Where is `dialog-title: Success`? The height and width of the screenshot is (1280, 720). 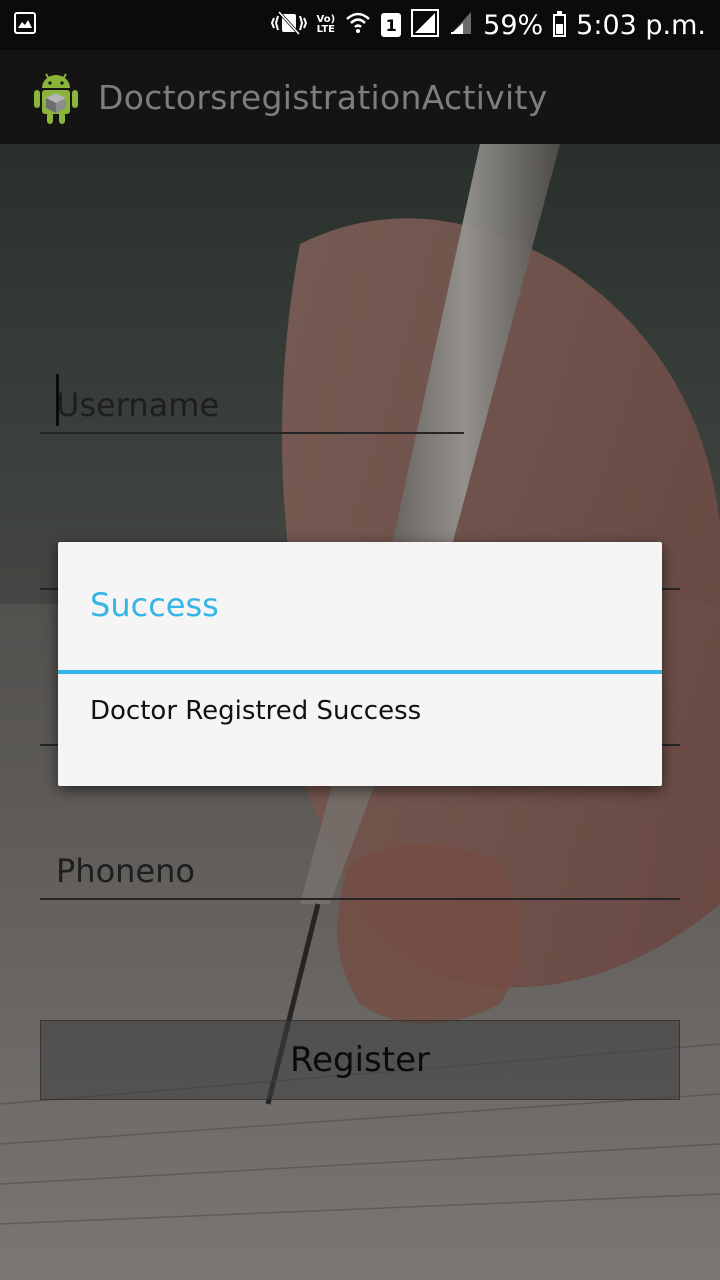
dialog-title: Success is located at coordinates (154, 605).